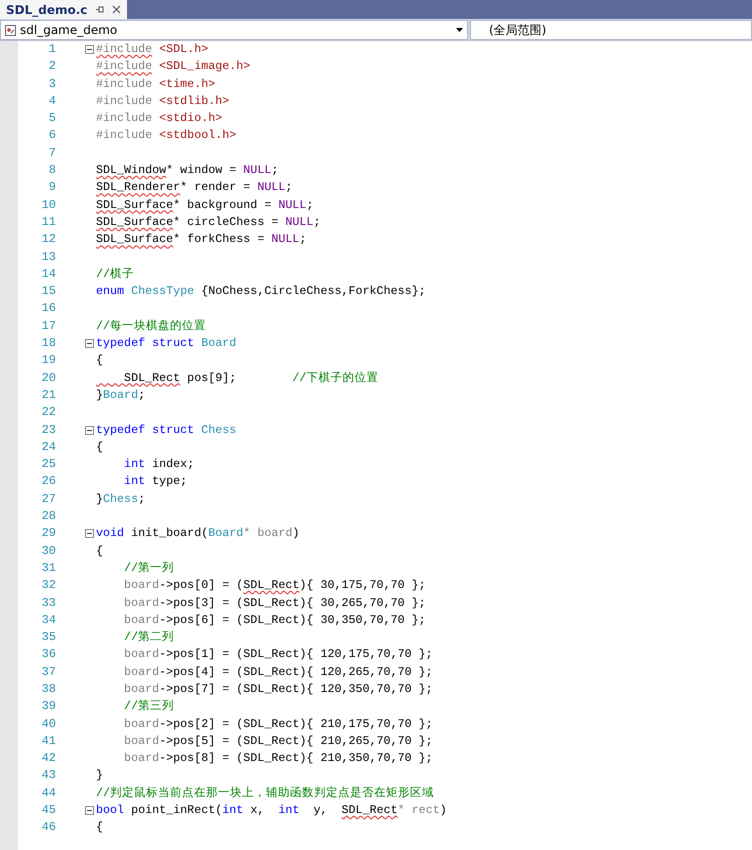 Image resolution: width=752 pixels, height=850 pixels. Describe the element at coordinates (278, 689) in the screenshot. I see `code-line: board->pos[7] = (SDL_Rect){ 120,350,70,70 };` at that location.